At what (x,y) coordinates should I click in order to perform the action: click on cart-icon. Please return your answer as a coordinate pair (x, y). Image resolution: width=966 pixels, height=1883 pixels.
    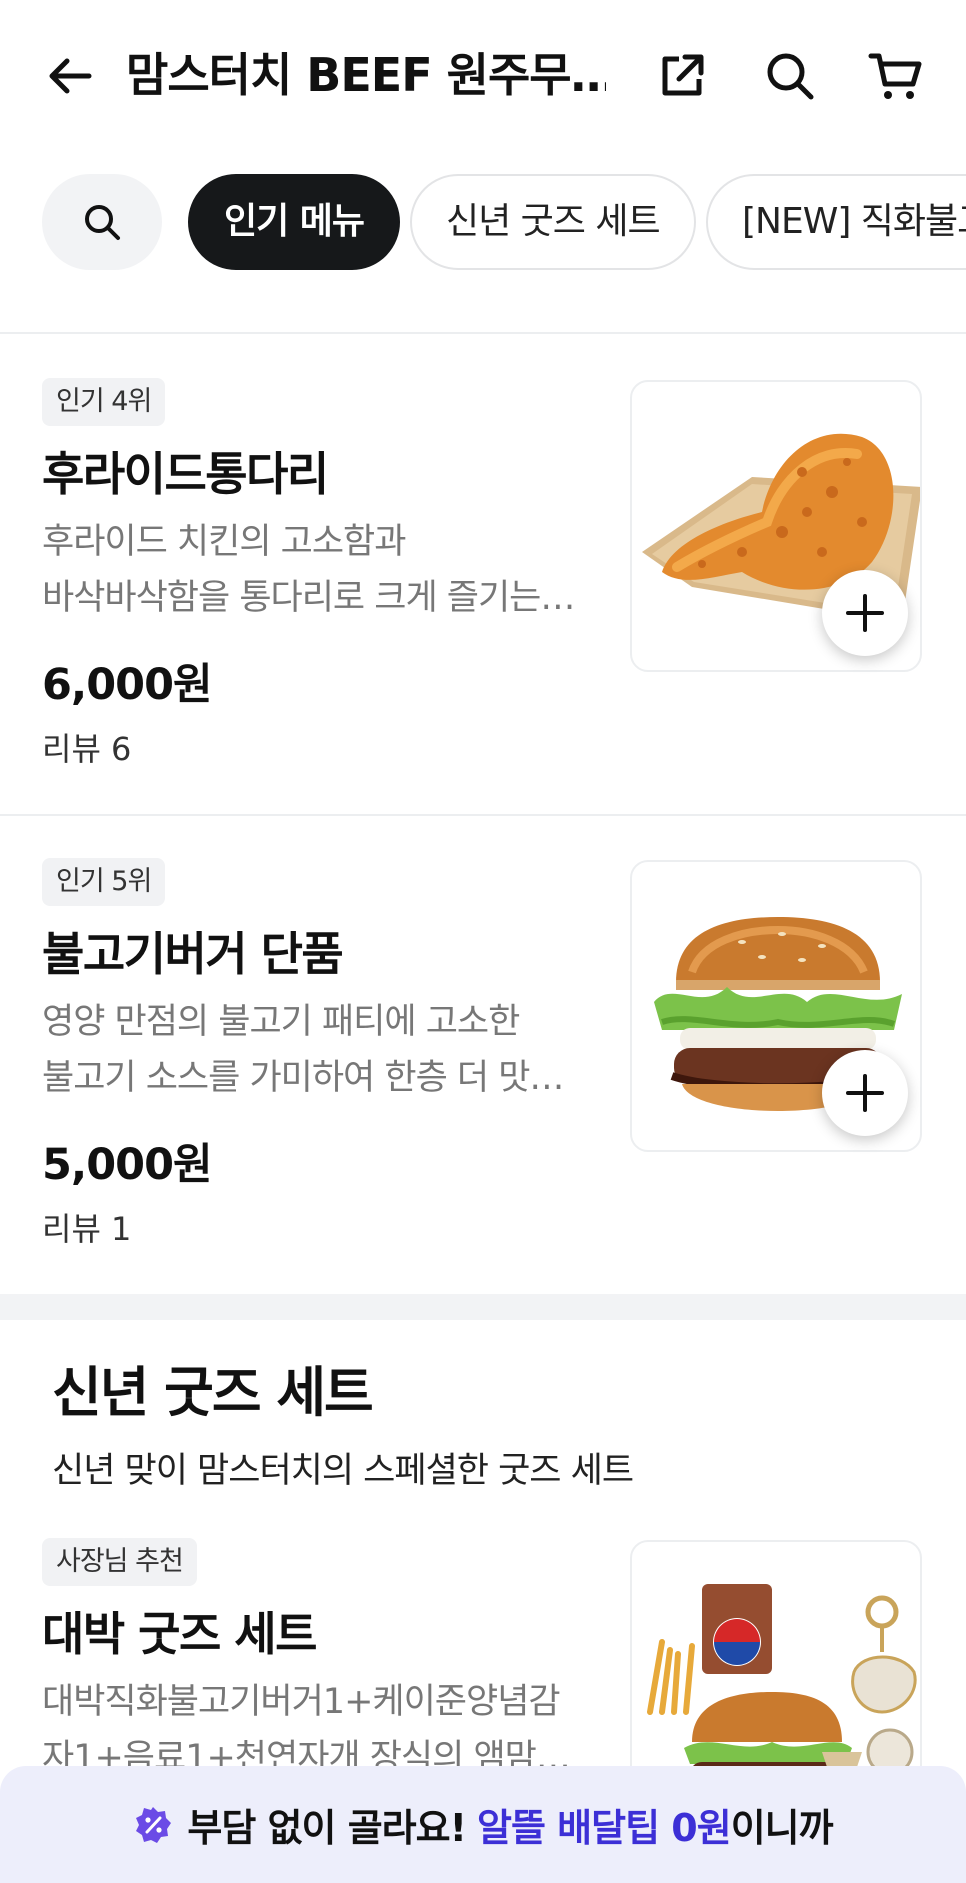
    Looking at the image, I should click on (895, 76).